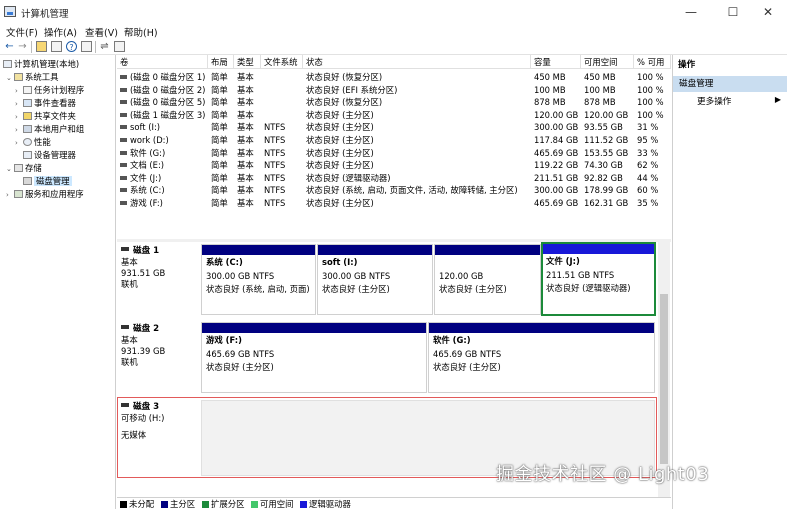  I want to click on legend-item-free-space: 可用空间, so click(272, 504).